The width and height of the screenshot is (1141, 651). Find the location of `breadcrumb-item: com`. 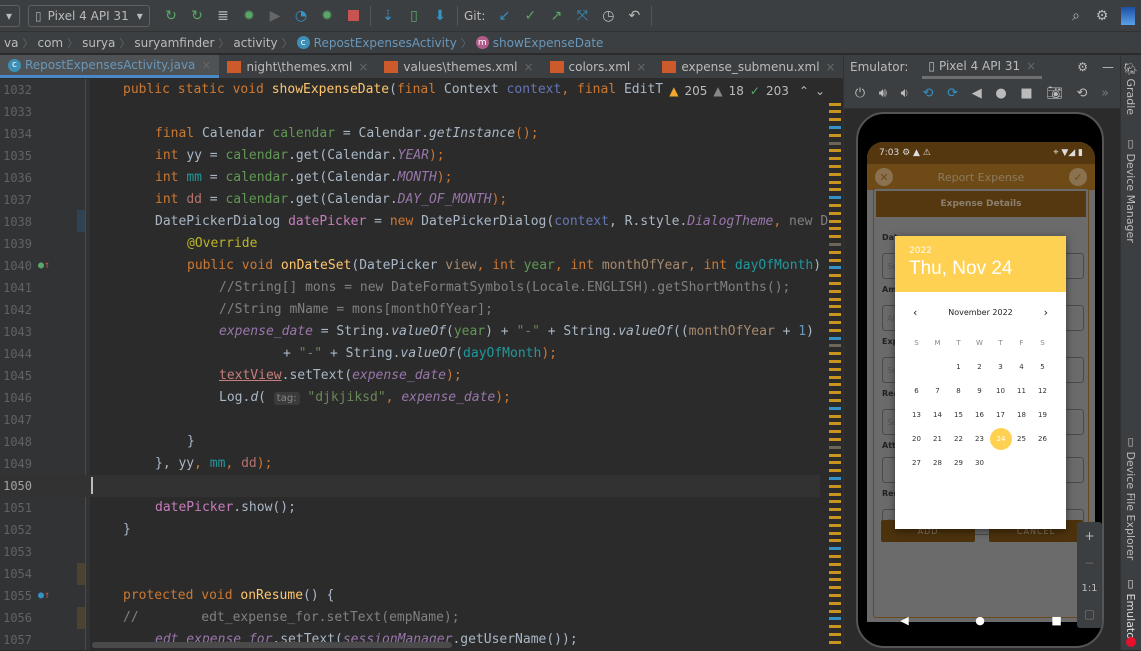

breadcrumb-item: com is located at coordinates (50, 43).